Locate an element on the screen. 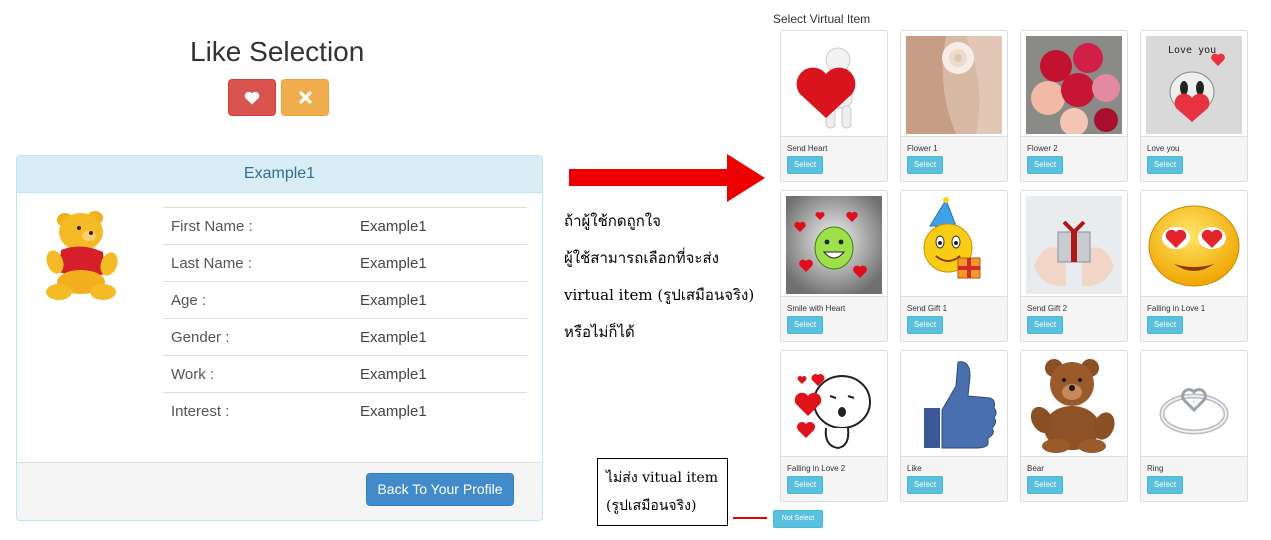 This screenshot has width=1271, height=540. annotation-line: ถ้าผู้ใช้กดถูกใจ is located at coordinates (612, 221).